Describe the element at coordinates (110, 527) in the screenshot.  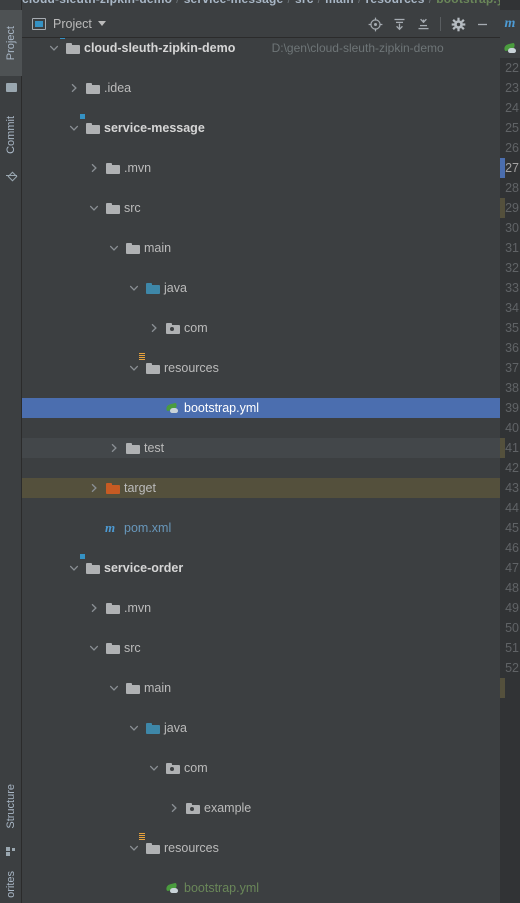
I see `maven-file-icon: m` at that location.